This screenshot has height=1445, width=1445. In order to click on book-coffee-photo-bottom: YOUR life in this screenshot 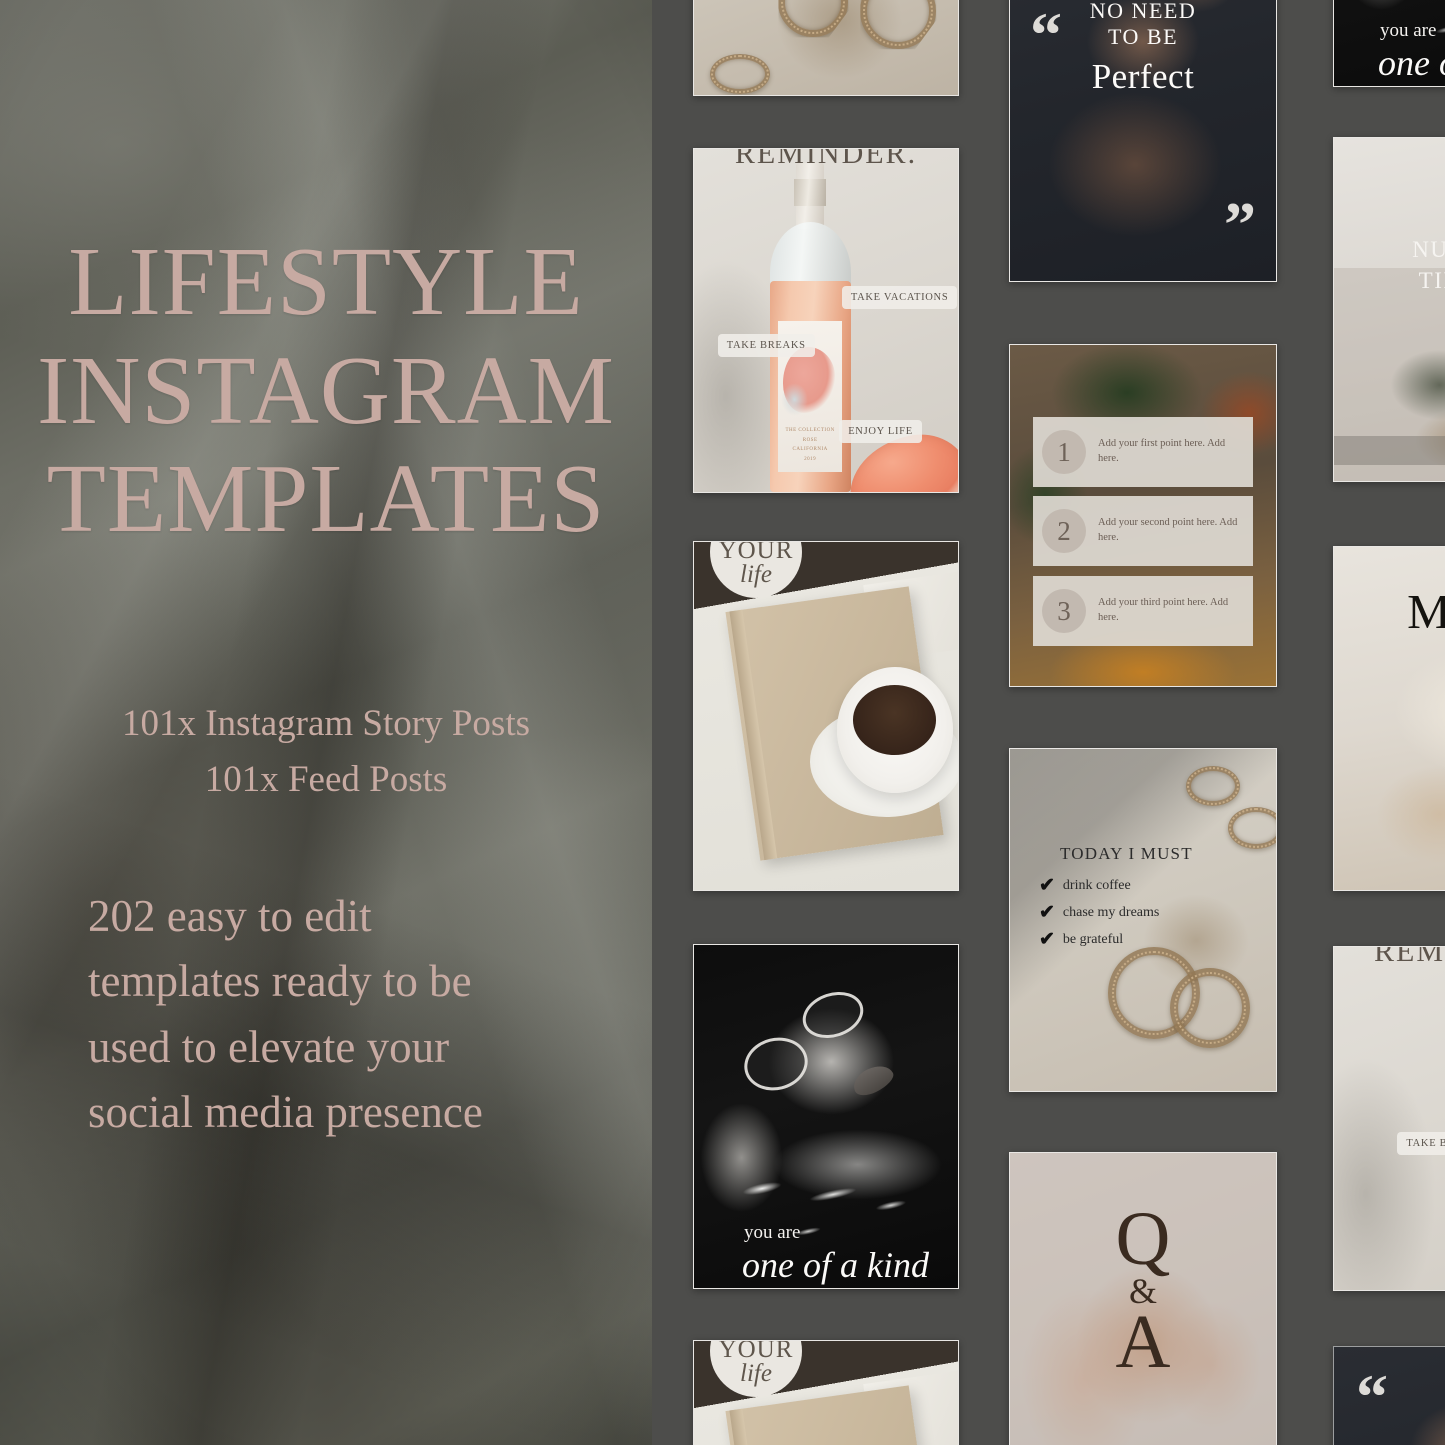, I will do `click(826, 1393)`.